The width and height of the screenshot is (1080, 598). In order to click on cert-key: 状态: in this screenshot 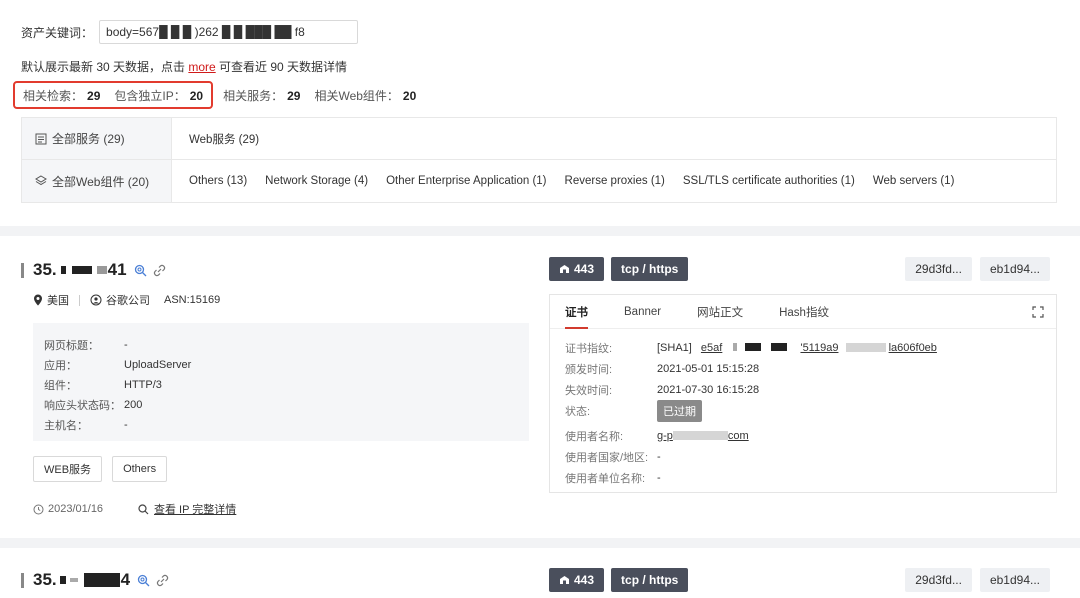, I will do `click(578, 411)`.